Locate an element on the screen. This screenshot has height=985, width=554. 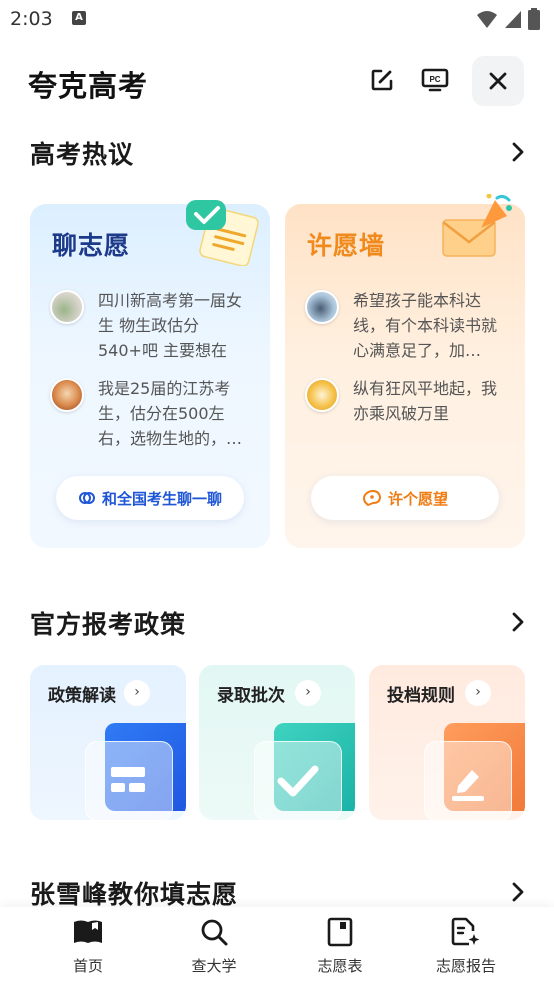
close-button is located at coordinates (498, 81).